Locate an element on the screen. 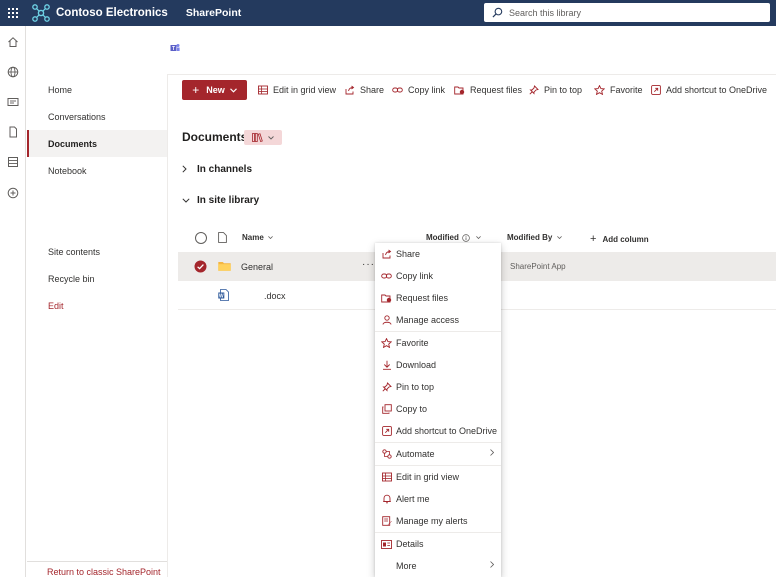  menu-item-alert-me: Alert me is located at coordinates (438, 499).